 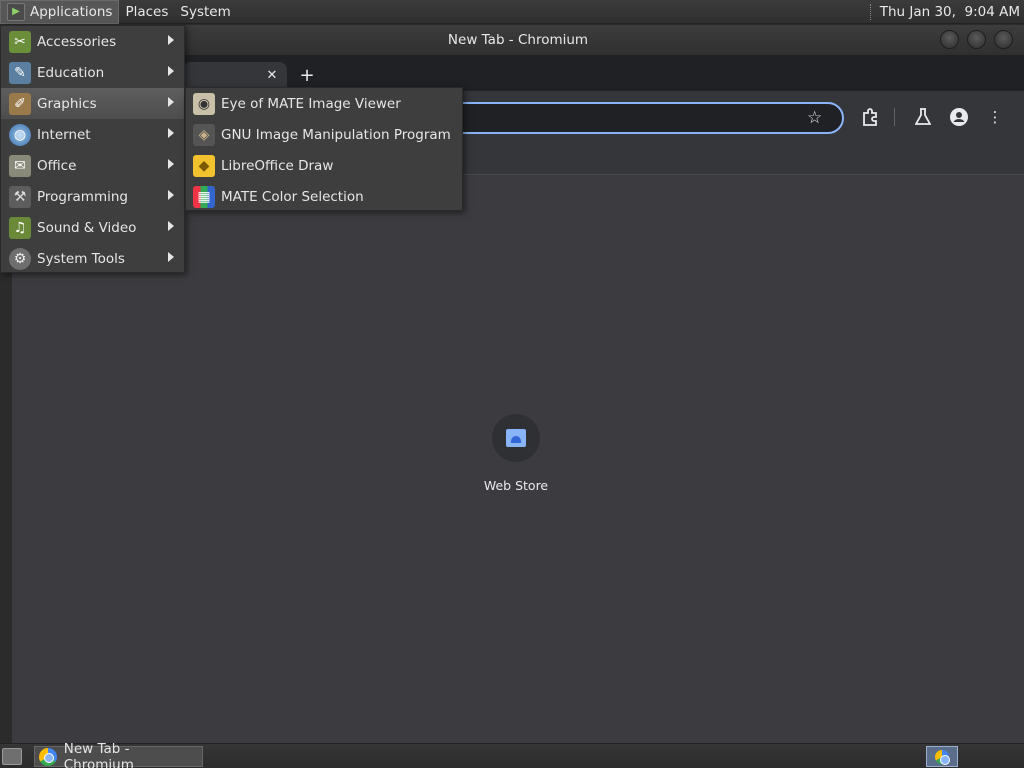 I want to click on programming-icon: ⚒, so click(x=20, y=196).